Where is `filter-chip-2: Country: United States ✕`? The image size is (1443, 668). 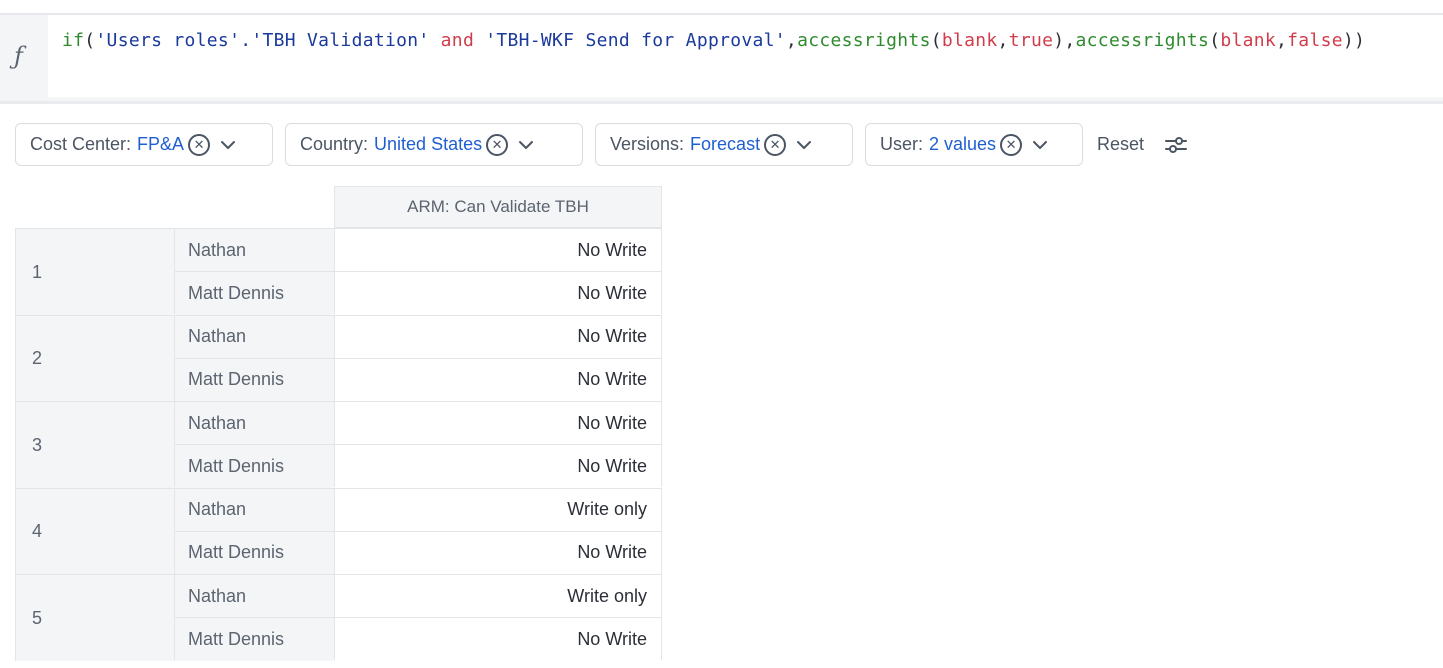 filter-chip-2: Country: United States ✕ is located at coordinates (434, 144).